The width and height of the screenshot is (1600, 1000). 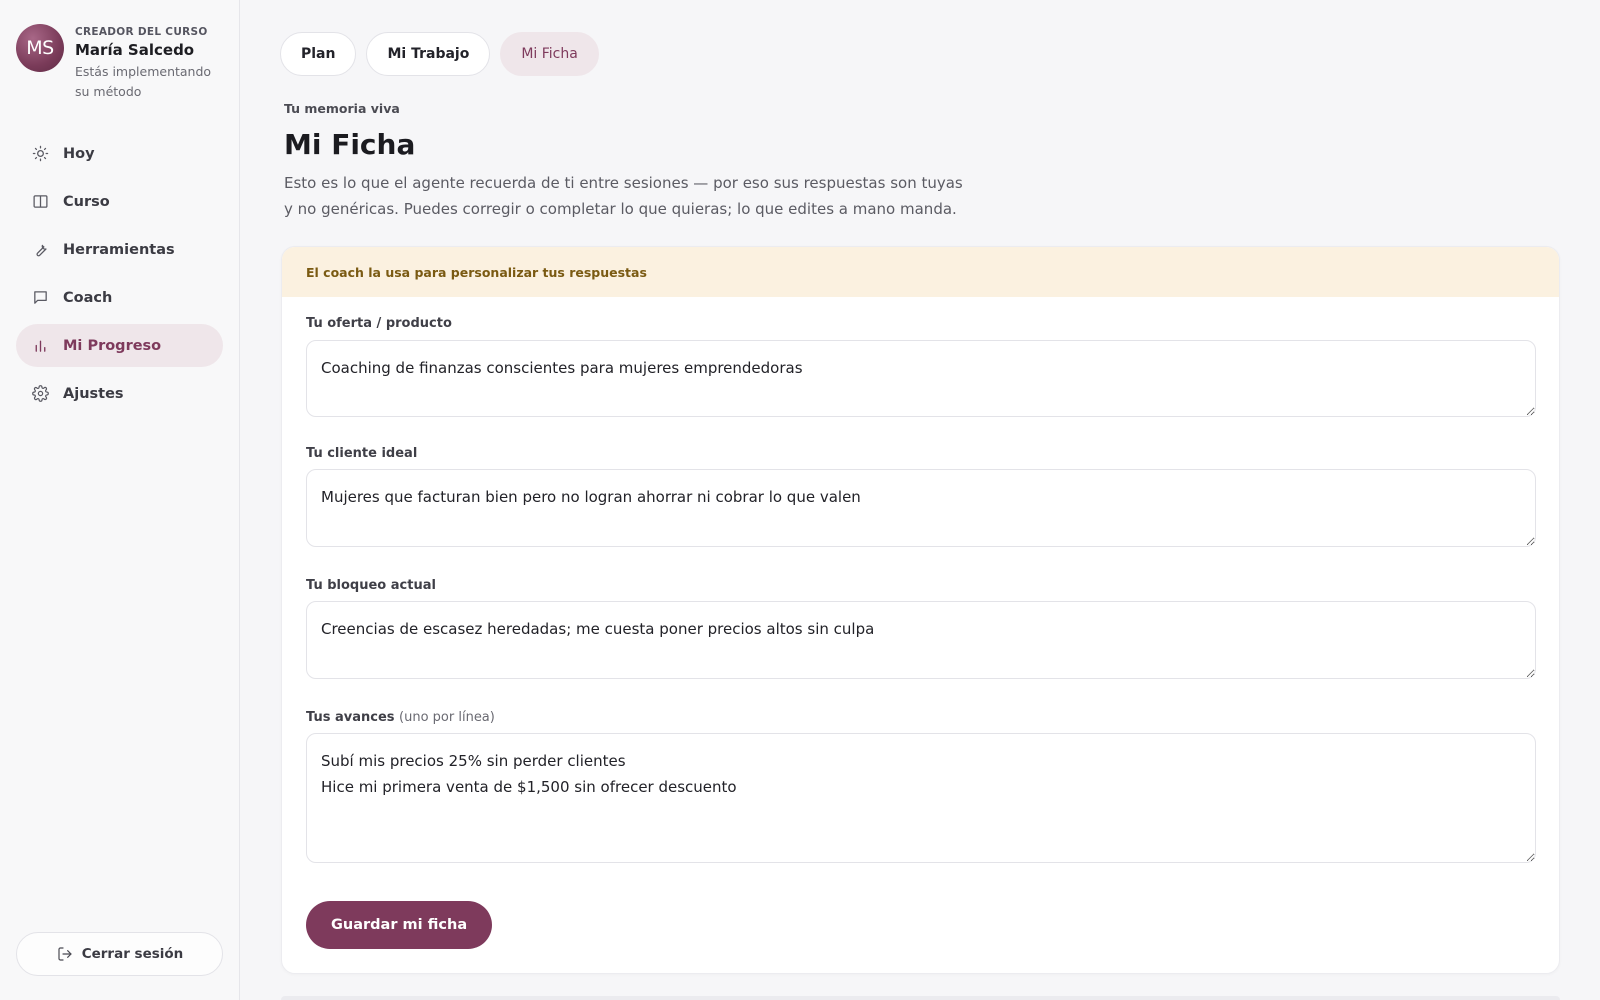 I want to click on profile-role: CREADOR DEL CURSO, so click(x=141, y=32).